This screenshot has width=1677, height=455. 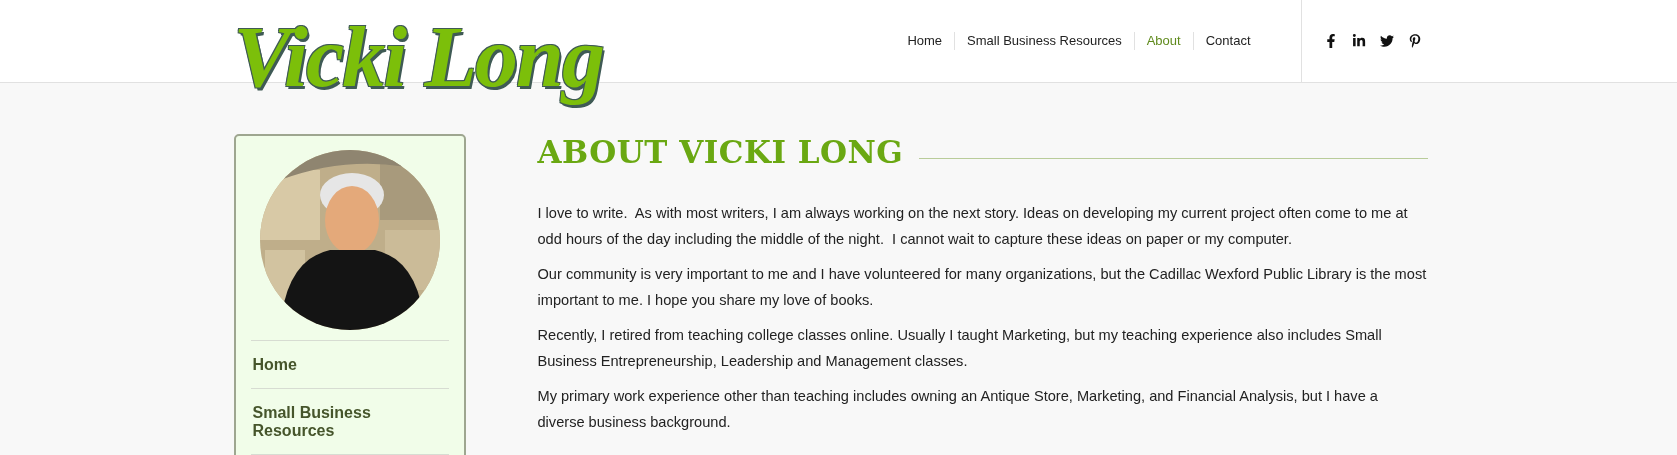 What do you see at coordinates (720, 152) in the screenshot?
I see `page-title: ABOUT VICKI LONG` at bounding box center [720, 152].